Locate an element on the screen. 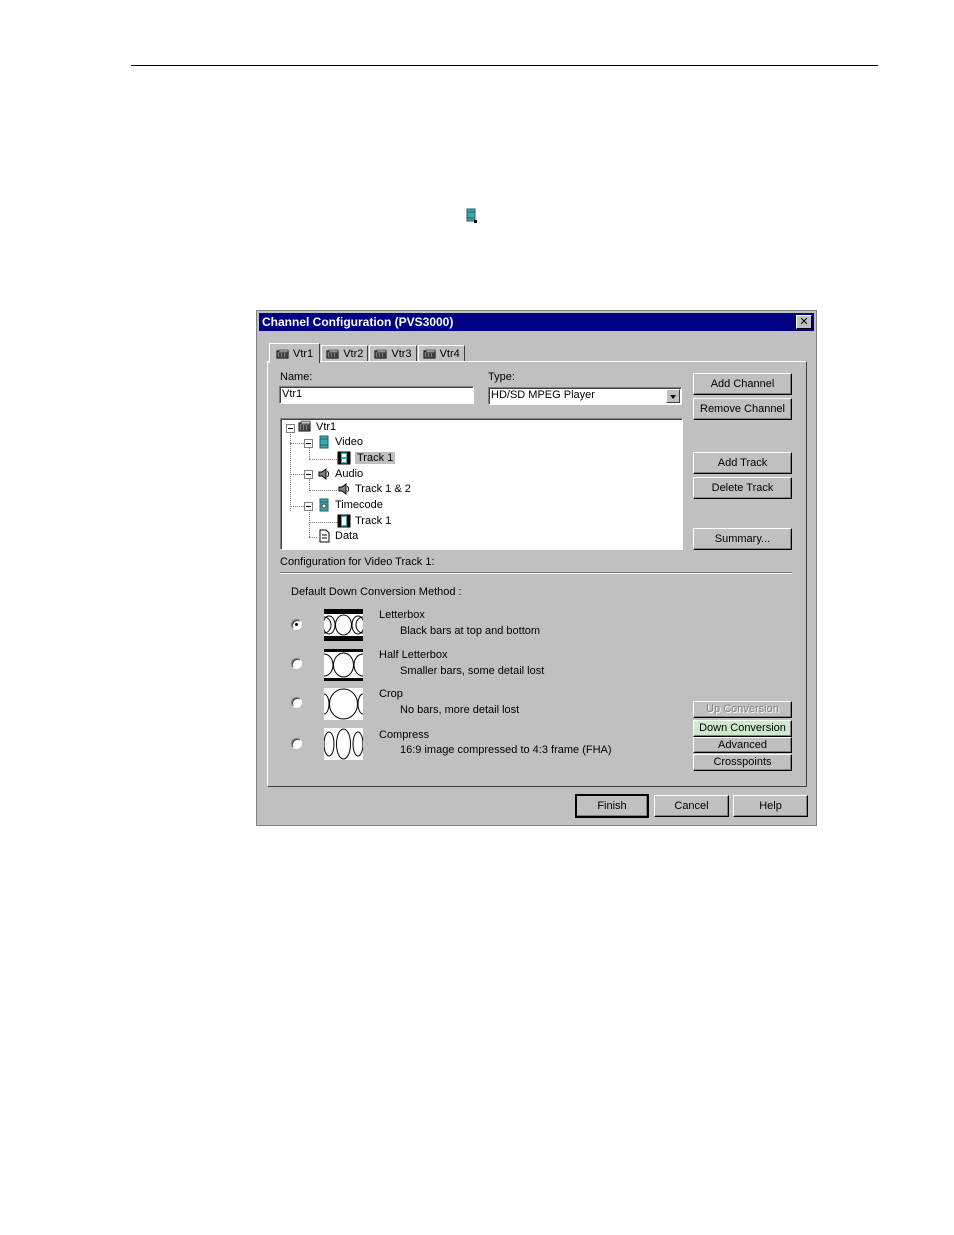 The image size is (954, 1235). tree-node-timecode-track: Track 1 is located at coordinates (364, 521).